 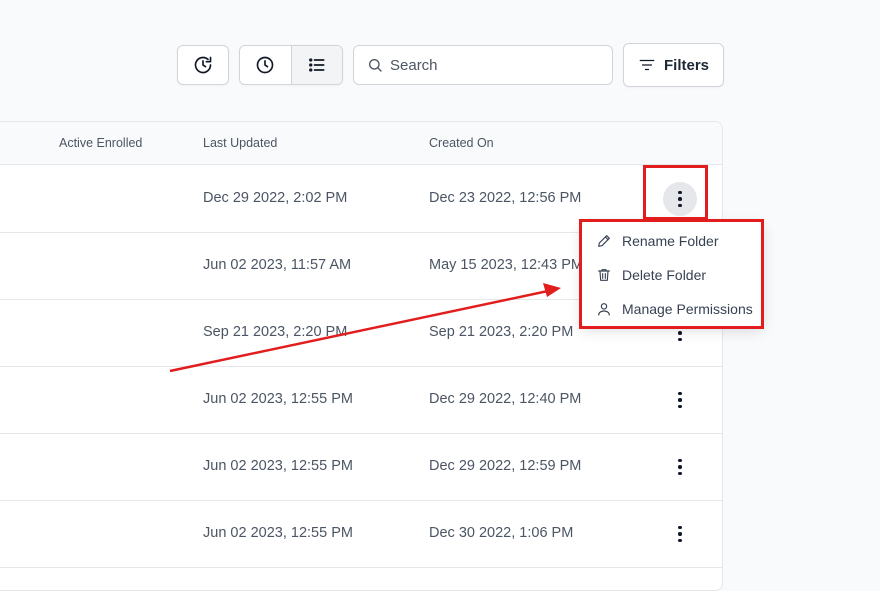 What do you see at coordinates (604, 275) in the screenshot?
I see `trash-icon` at bounding box center [604, 275].